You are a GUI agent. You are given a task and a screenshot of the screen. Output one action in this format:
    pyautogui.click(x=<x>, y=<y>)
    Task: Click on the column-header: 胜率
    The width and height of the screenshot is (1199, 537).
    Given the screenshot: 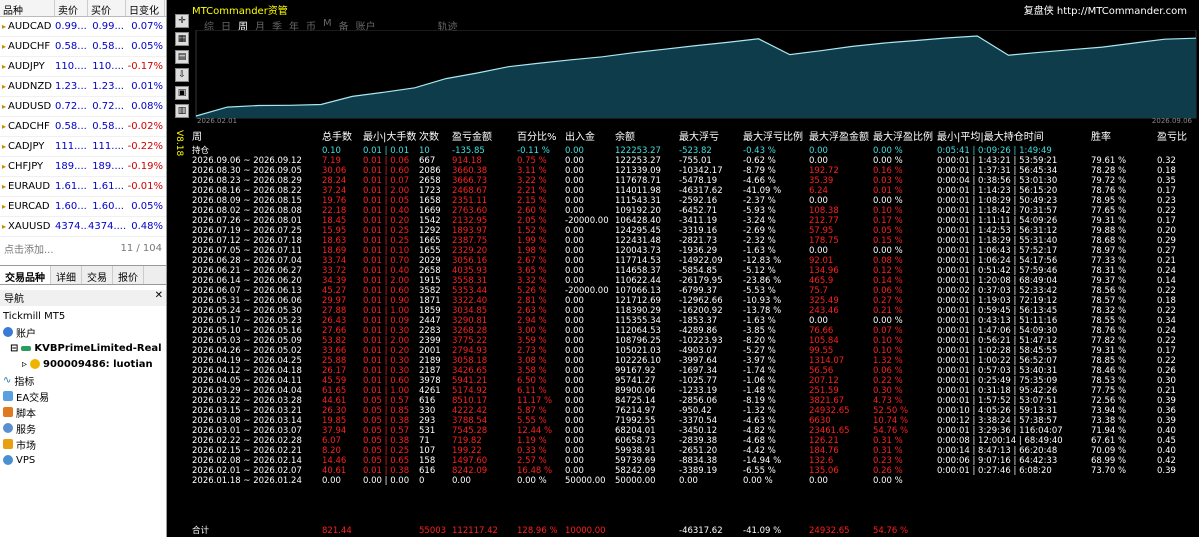 What is the action you would take?
    pyautogui.click(x=1101, y=135)
    